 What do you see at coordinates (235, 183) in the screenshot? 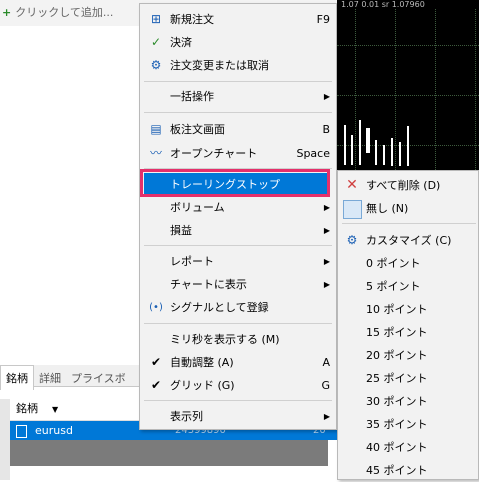
I see `annotation-highlight-frame` at bounding box center [235, 183].